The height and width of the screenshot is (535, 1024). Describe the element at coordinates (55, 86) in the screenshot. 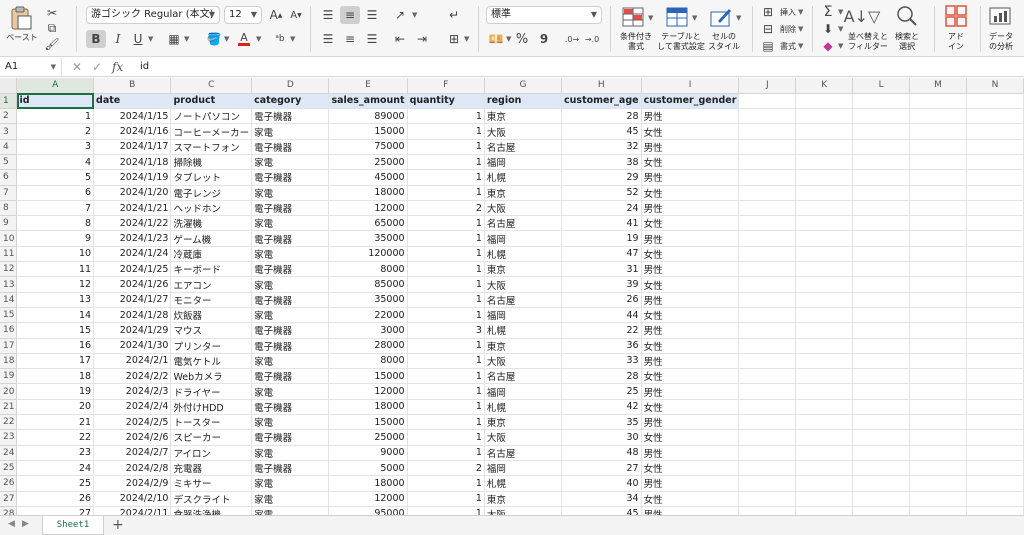

I see `column-header-a: A` at that location.